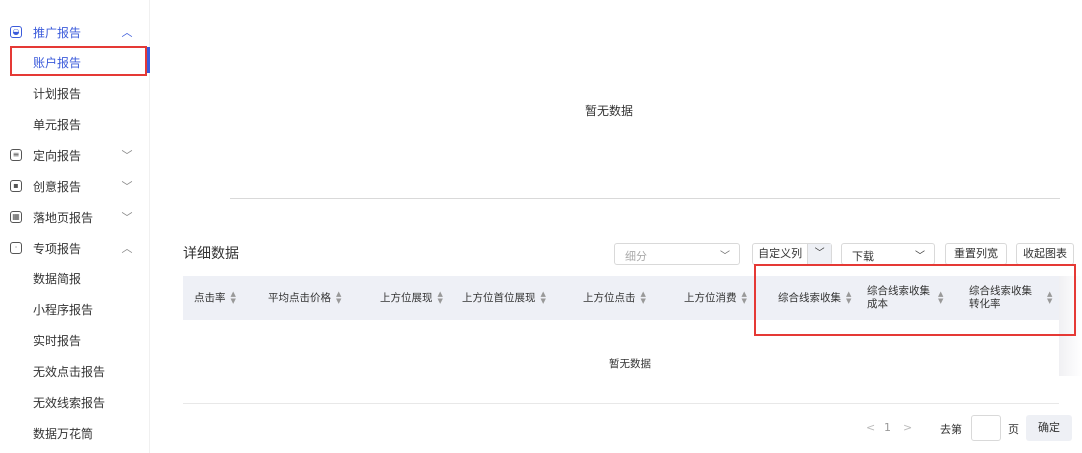 Image resolution: width=1082 pixels, height=453 pixels. I want to click on download-select: 下载 ﹀, so click(888, 254).